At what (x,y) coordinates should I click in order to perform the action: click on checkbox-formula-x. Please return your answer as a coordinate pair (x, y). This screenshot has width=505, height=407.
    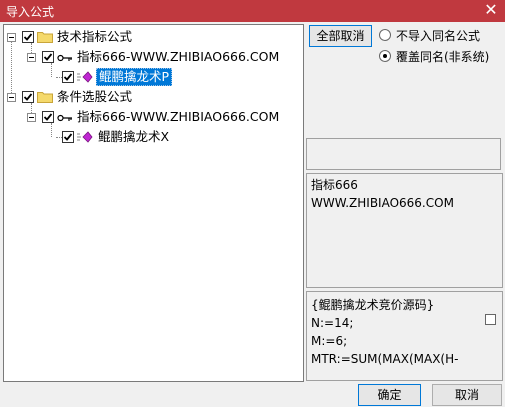
    Looking at the image, I should click on (68, 137).